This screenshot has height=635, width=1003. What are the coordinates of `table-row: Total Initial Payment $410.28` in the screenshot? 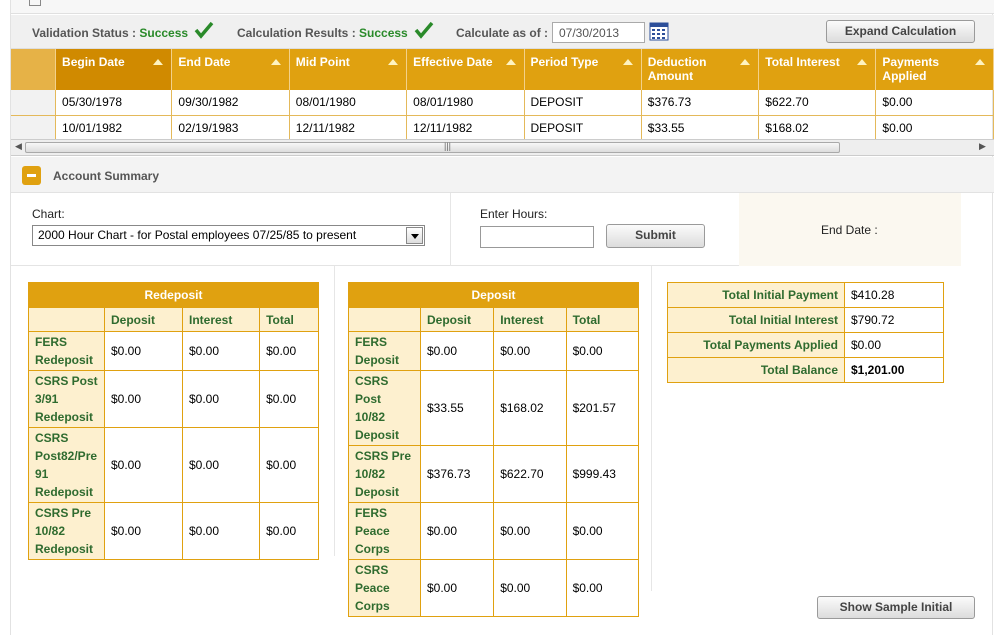 It's located at (805, 295).